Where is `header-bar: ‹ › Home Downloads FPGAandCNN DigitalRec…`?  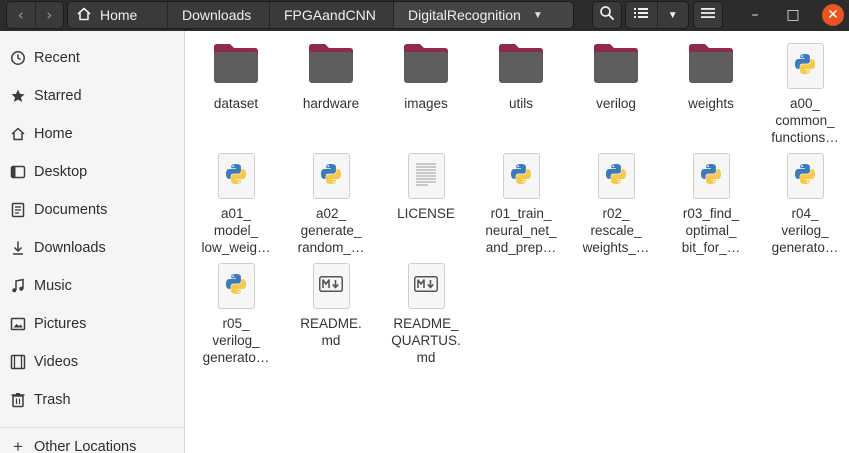 header-bar: ‹ › Home Downloads FPGAandCNN DigitalRec… is located at coordinates (424, 15).